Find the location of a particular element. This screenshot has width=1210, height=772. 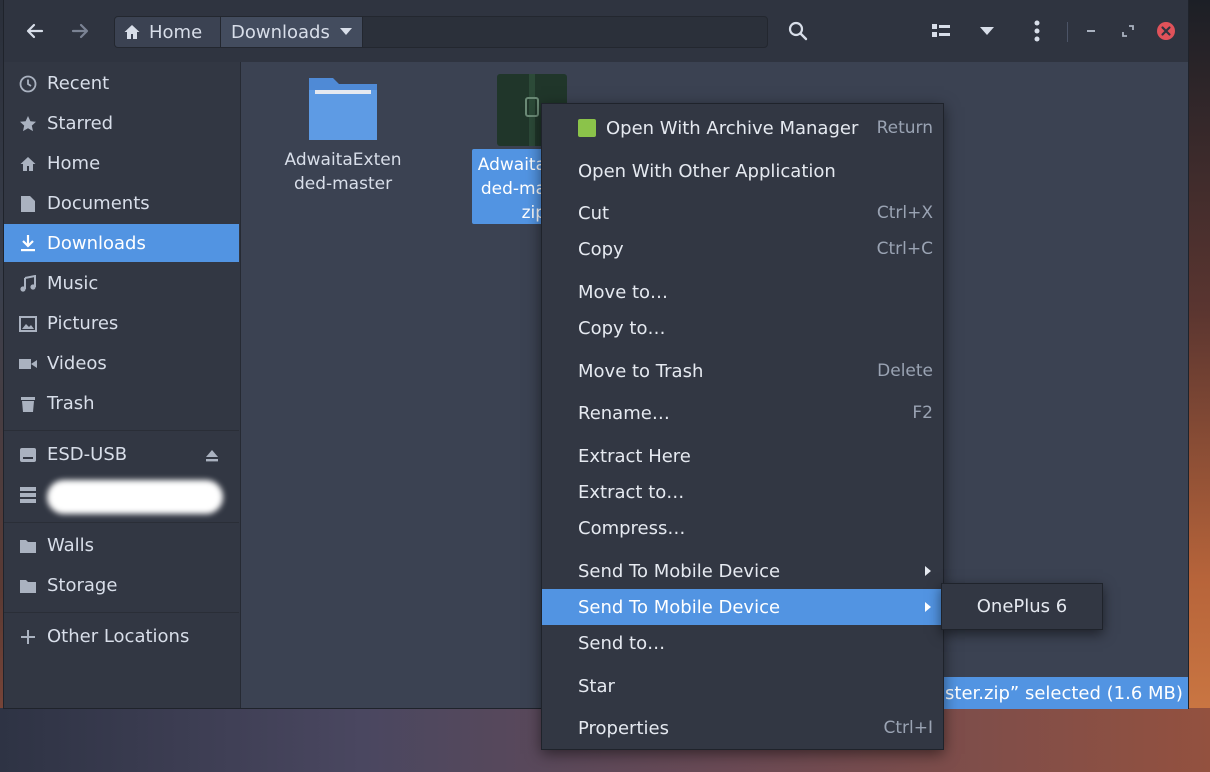

selected-file-label: Adwaita ded-ma zip is located at coordinates (509, 186).